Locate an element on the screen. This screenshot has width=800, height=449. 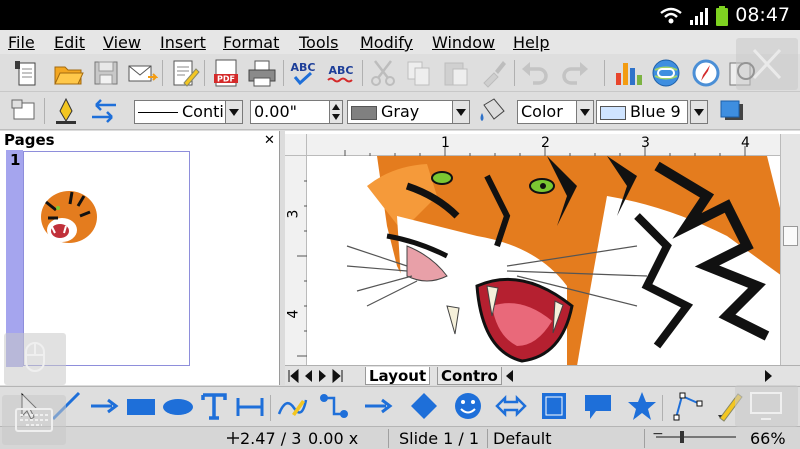
hyperlink-icon is located at coordinates (666, 73).